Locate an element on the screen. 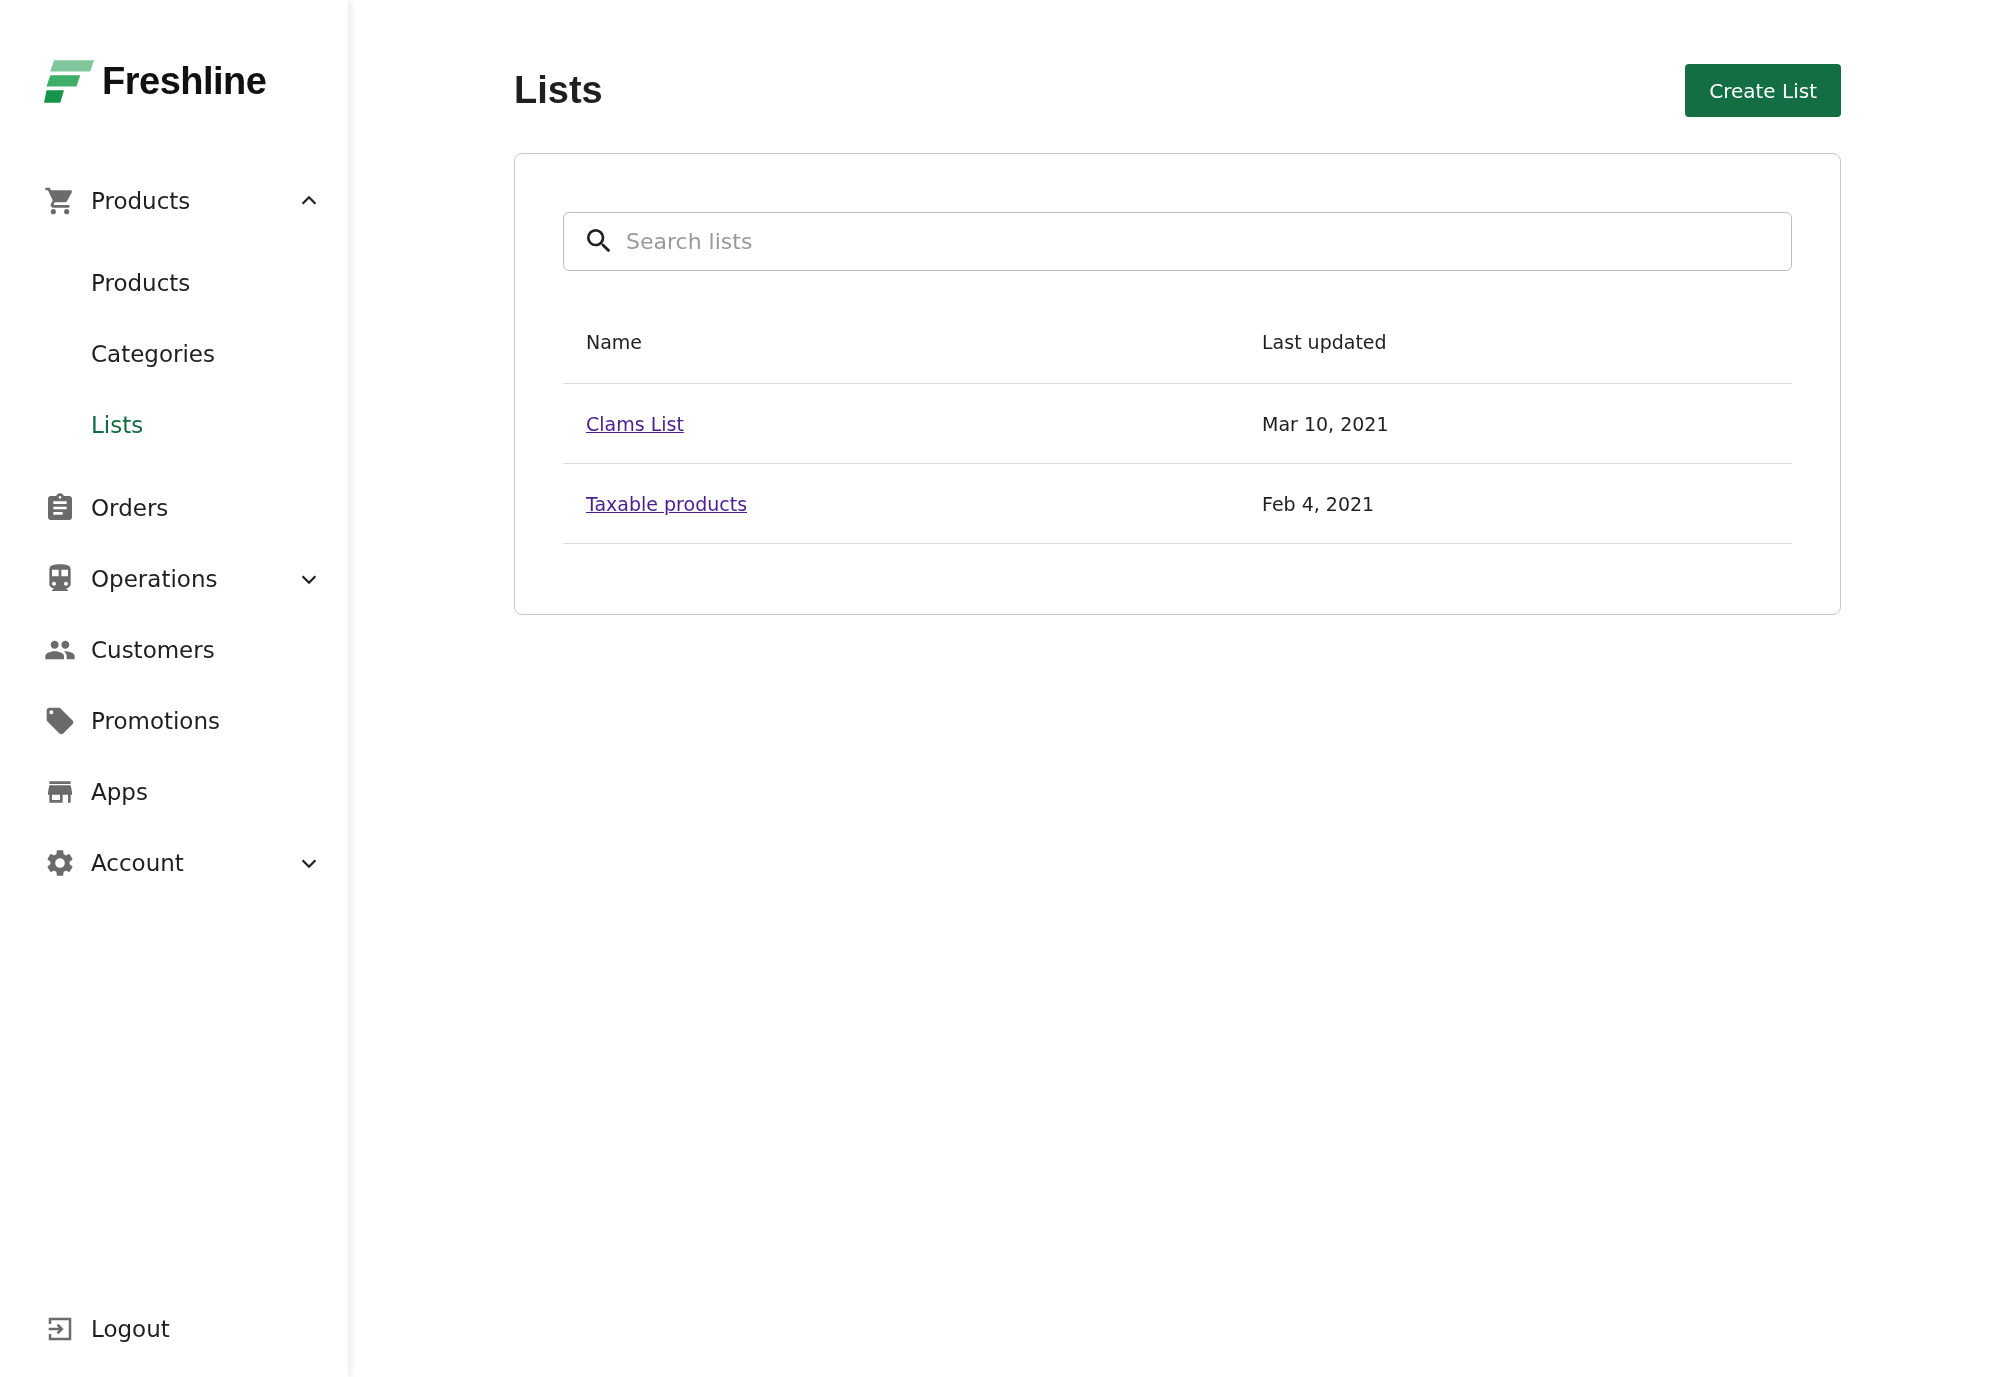 This screenshot has height=1377, width=2000. brand-name: Freshline is located at coordinates (184, 81).